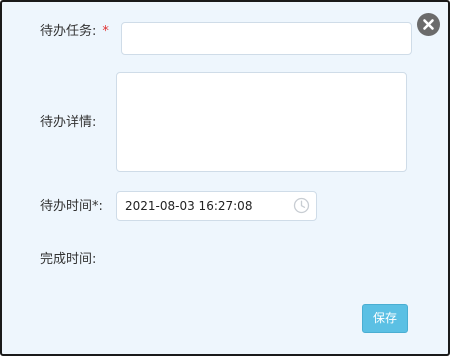  I want to click on clock-icon, so click(301, 205).